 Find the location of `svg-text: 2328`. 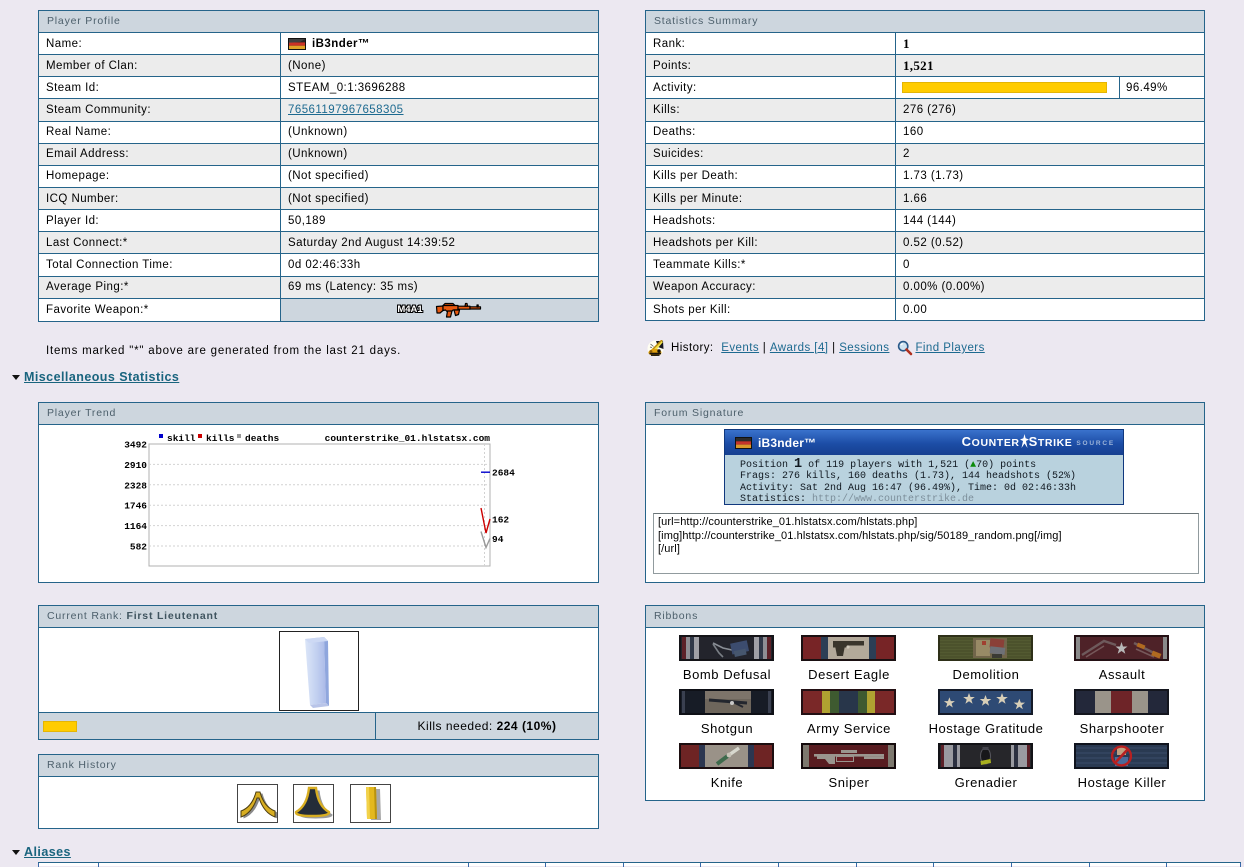

svg-text: 2328 is located at coordinates (135, 485).